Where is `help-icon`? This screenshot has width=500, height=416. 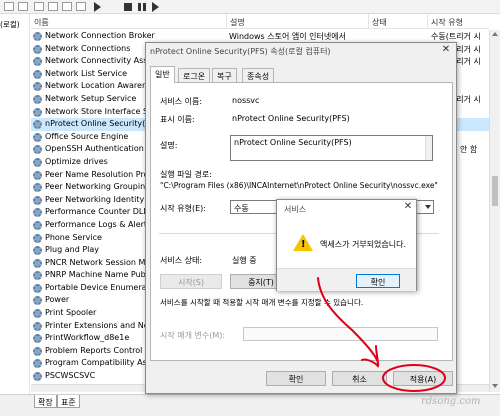
help-icon is located at coordinates (81, 6).